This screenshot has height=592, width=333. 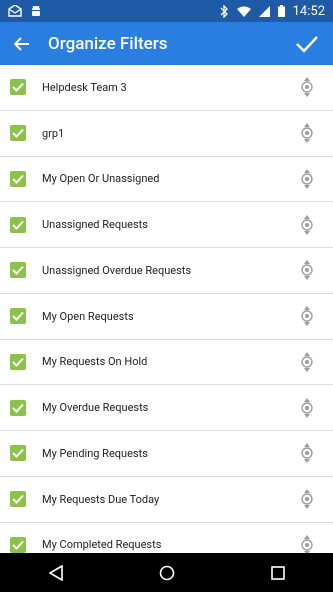 What do you see at coordinates (224, 11) in the screenshot?
I see `bluetooth-icon` at bounding box center [224, 11].